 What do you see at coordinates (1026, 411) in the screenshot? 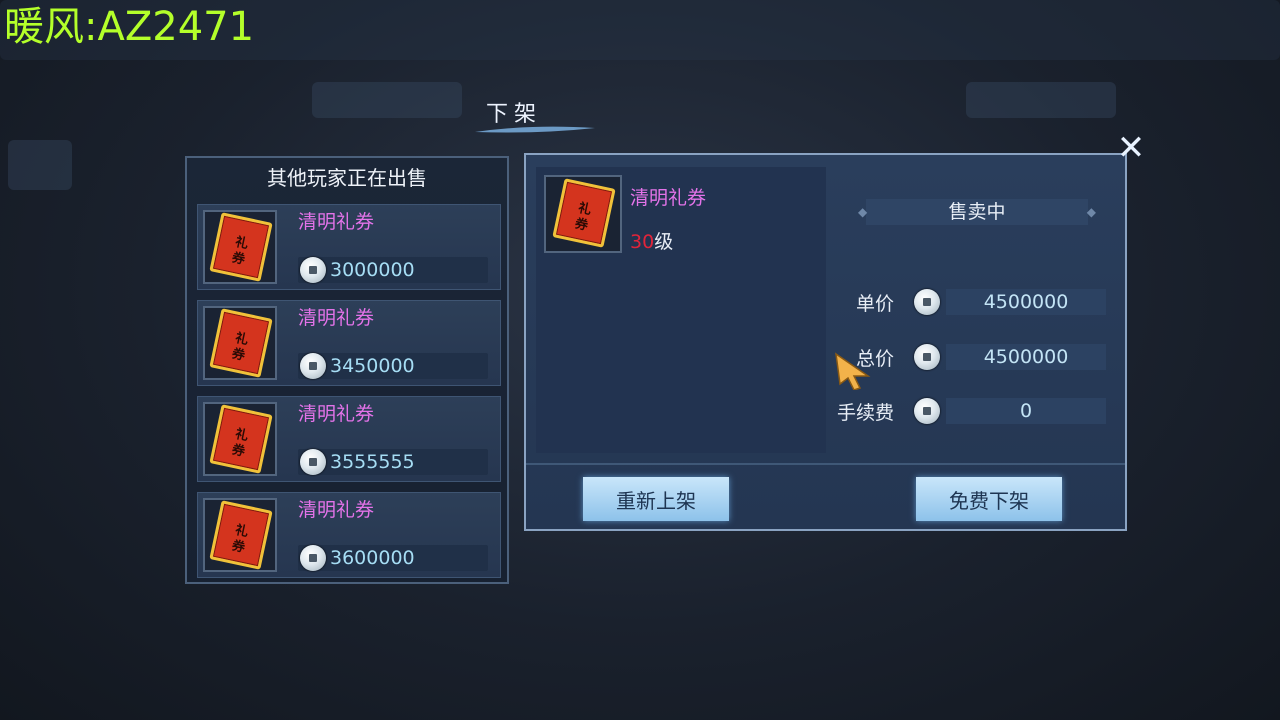
I see `fee-value: 0` at bounding box center [1026, 411].